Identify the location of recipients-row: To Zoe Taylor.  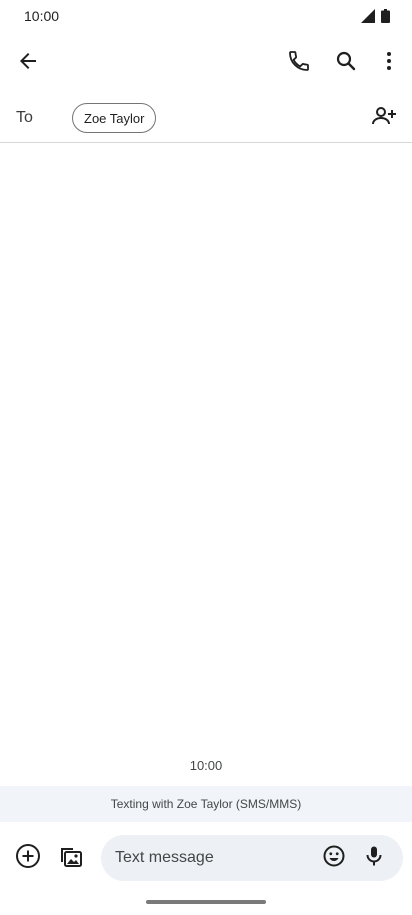
(206, 119).